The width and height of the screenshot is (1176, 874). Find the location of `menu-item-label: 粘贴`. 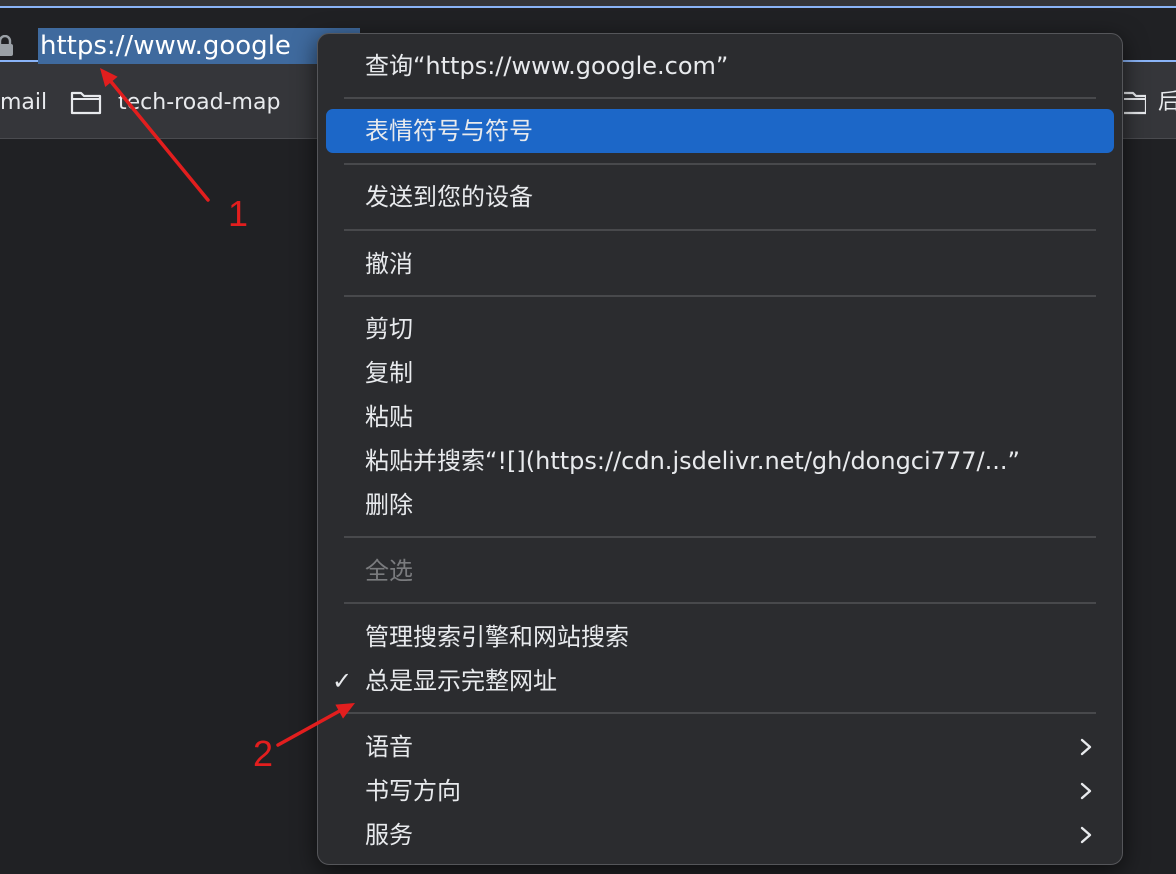

menu-item-label: 粘贴 is located at coordinates (389, 417).